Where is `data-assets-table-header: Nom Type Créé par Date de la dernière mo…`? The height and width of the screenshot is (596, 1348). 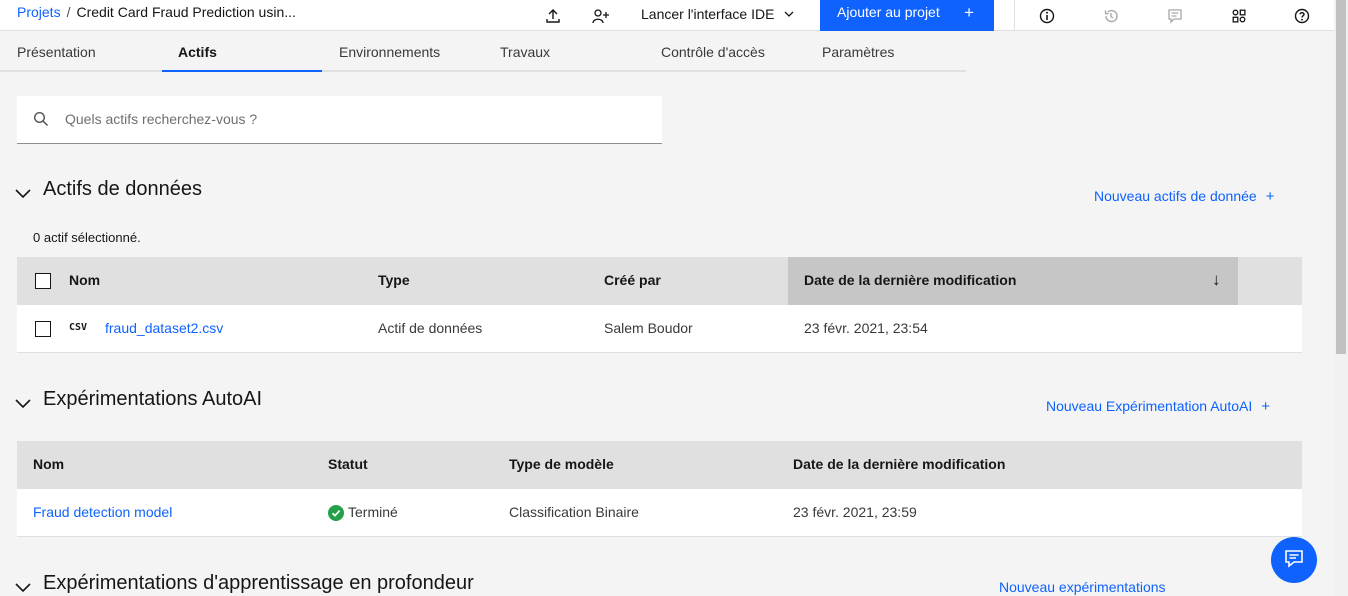
data-assets-table-header: Nom Type Créé par Date de la dernière mo… is located at coordinates (659, 281).